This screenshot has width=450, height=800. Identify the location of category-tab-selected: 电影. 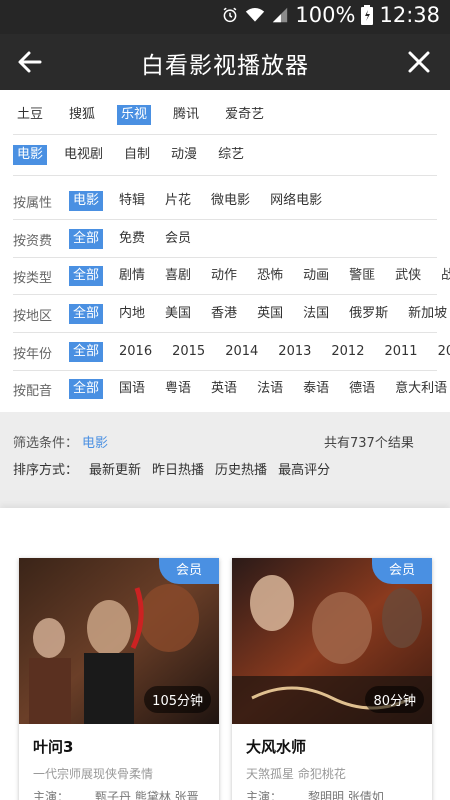
(30, 155).